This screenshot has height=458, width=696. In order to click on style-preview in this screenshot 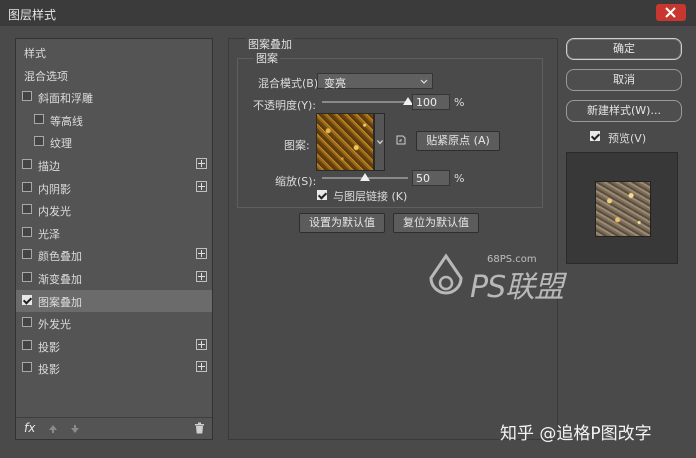, I will do `click(622, 208)`.